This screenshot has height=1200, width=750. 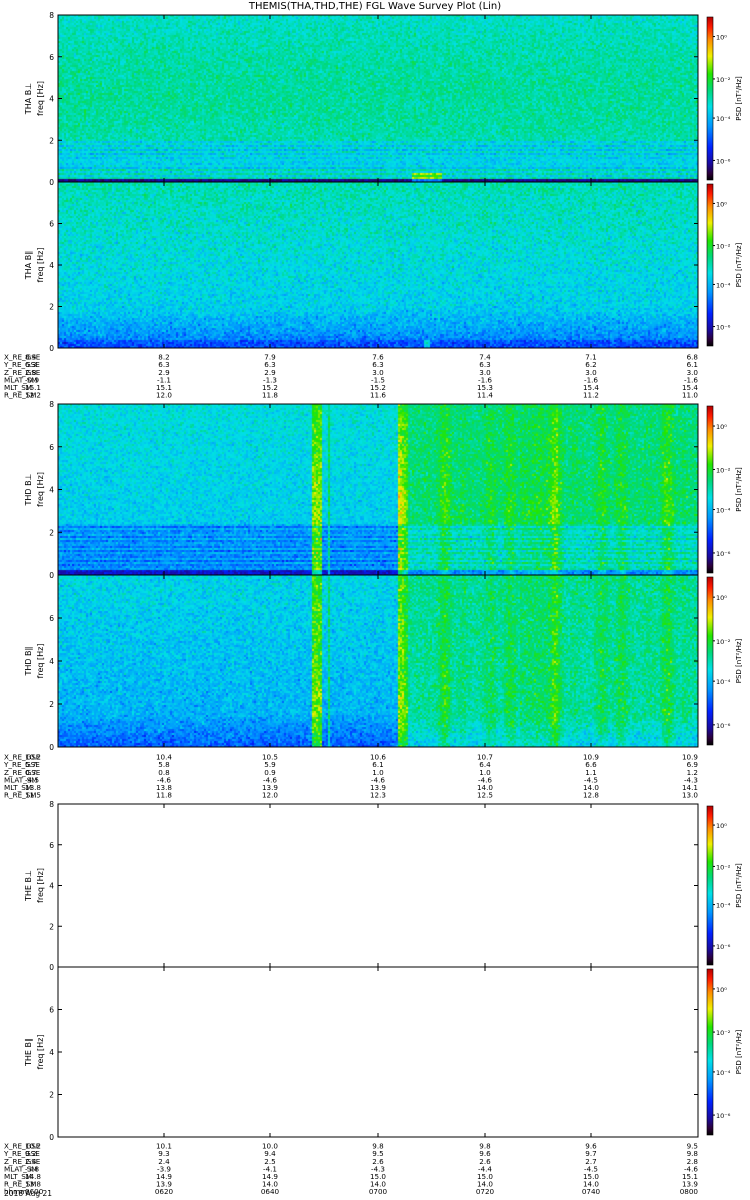 I want to click on panel-name-label: THE B⊥, so click(x=28, y=886).